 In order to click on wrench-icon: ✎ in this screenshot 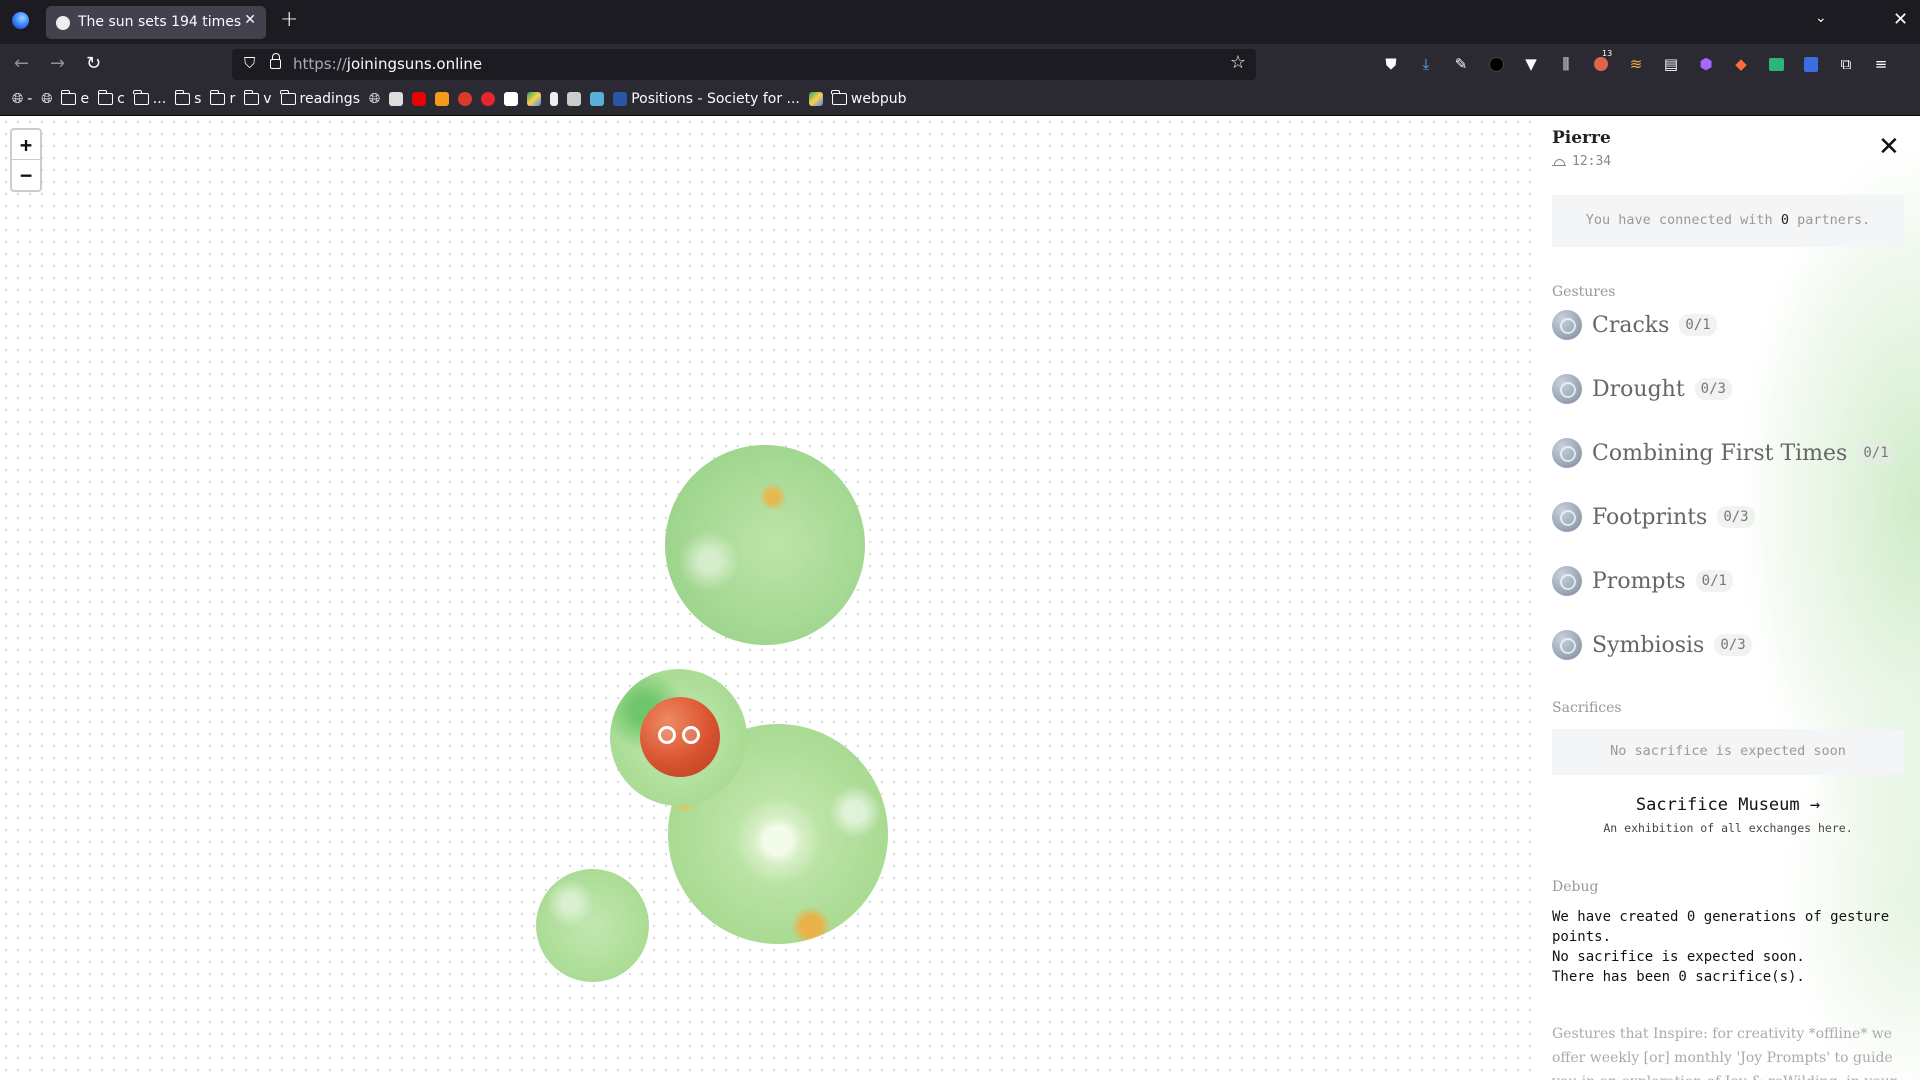, I will do `click(1461, 64)`.